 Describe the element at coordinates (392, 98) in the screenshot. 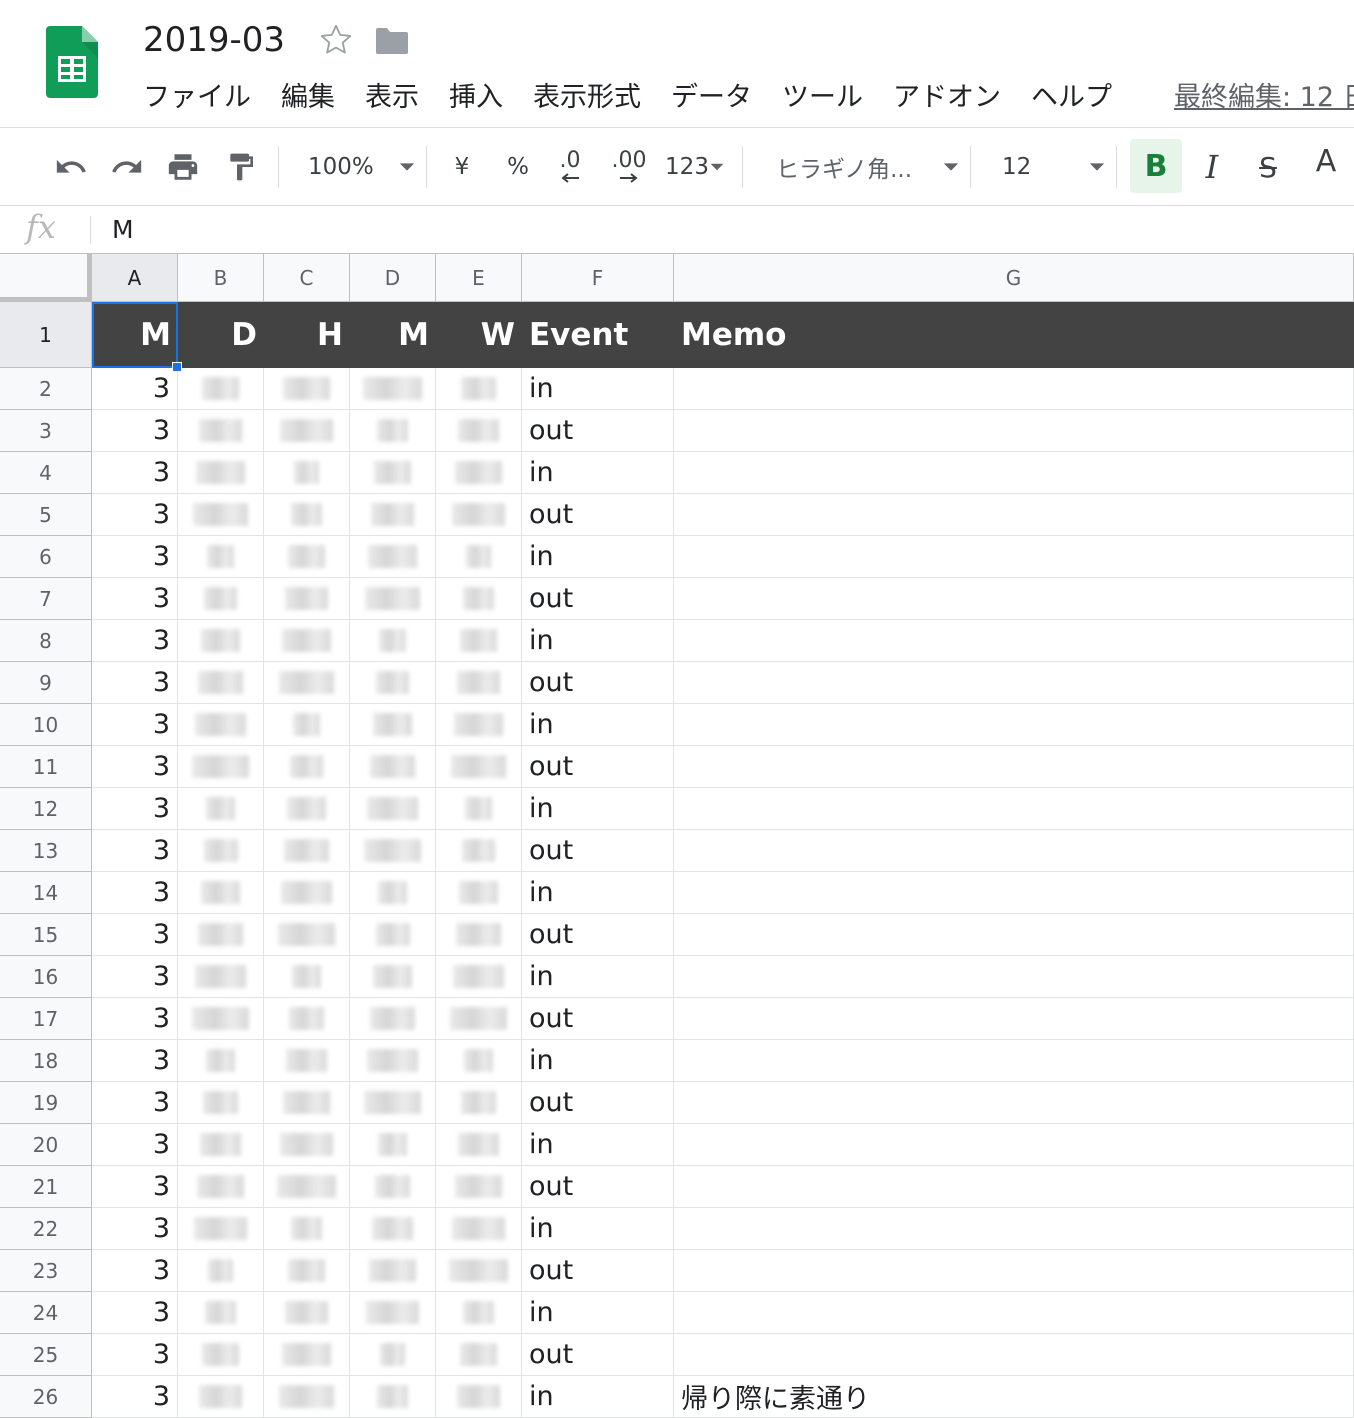

I see `menu-view: 表示` at that location.